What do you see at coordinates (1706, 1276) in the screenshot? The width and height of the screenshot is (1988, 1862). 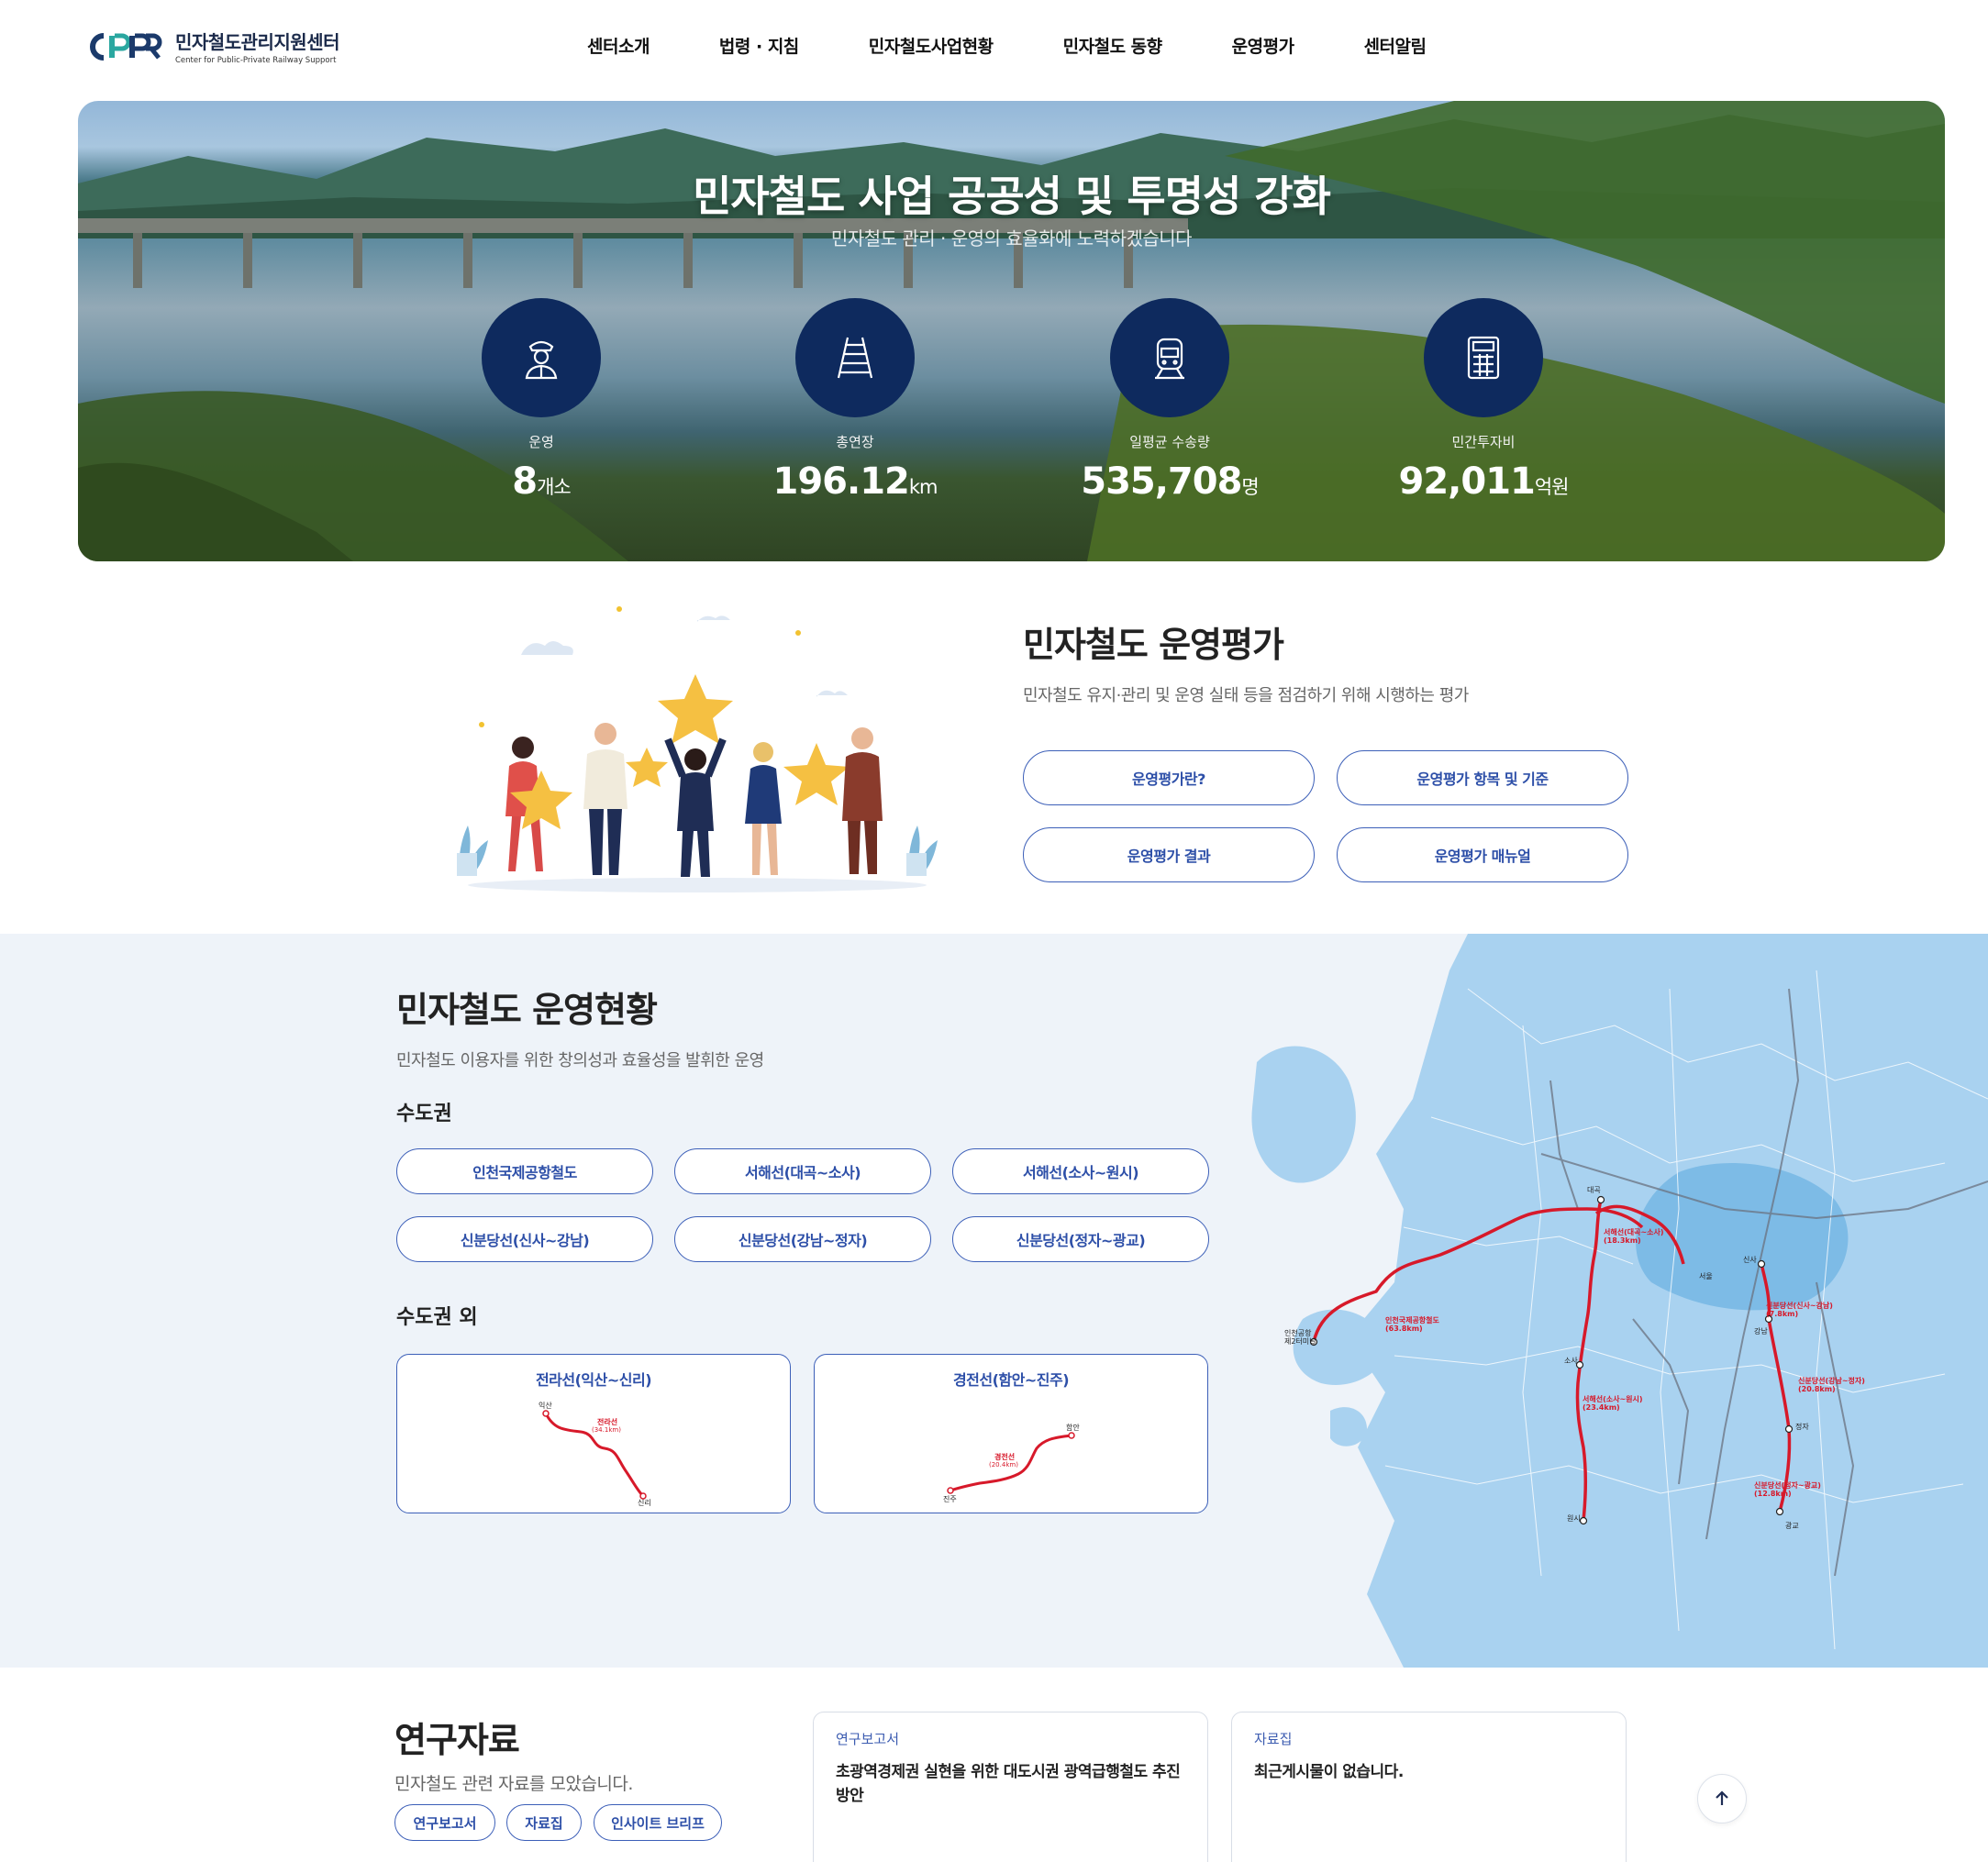 I see `map-station-seoul: 서울` at bounding box center [1706, 1276].